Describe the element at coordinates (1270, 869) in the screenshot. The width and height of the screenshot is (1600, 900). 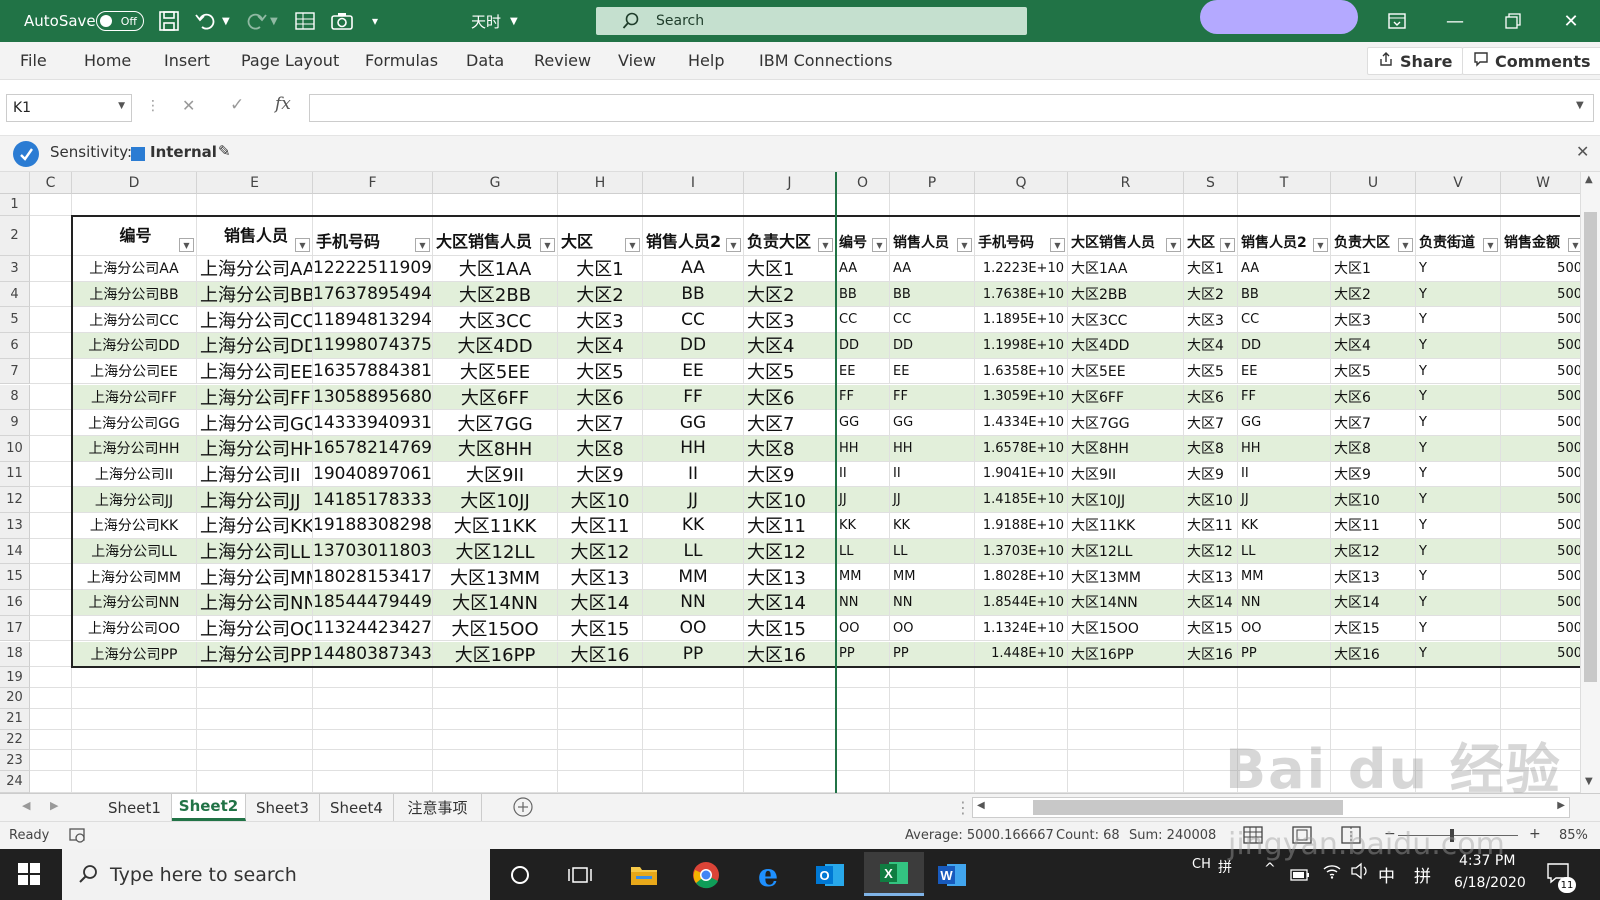
I see `show-hidden-icons: ^` at that location.